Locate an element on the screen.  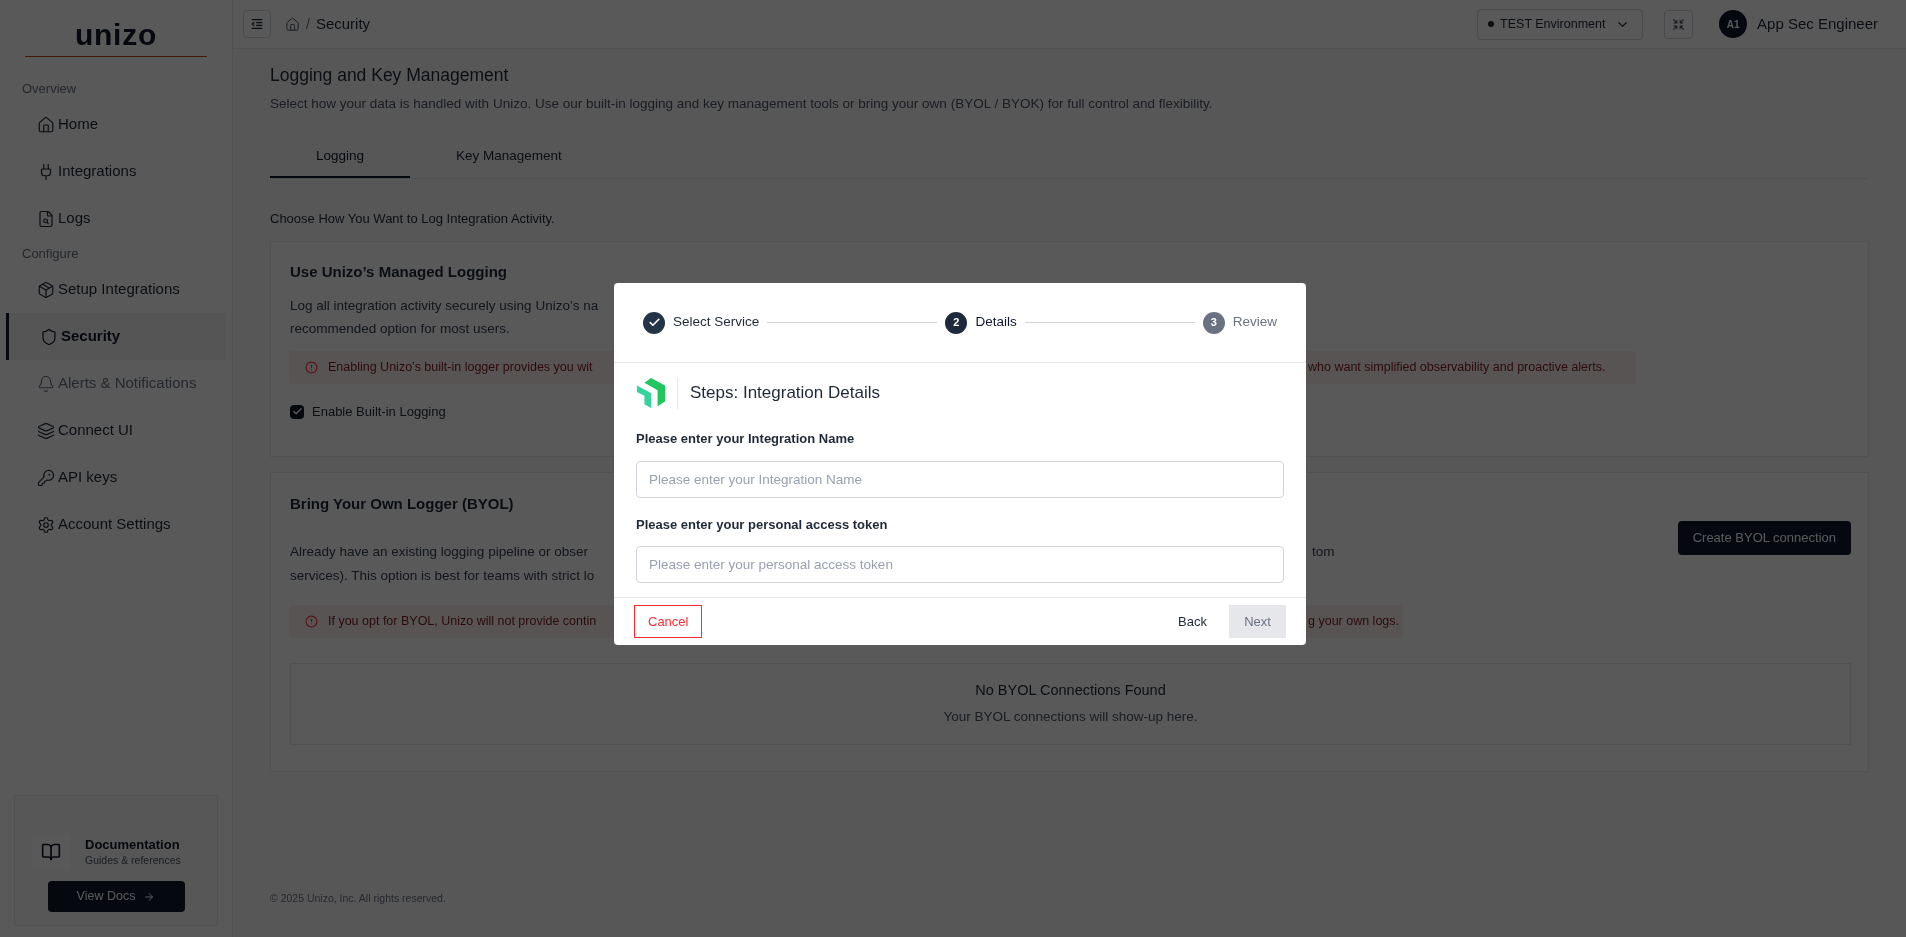
page-title: Logging and Key Management is located at coordinates (390, 75).